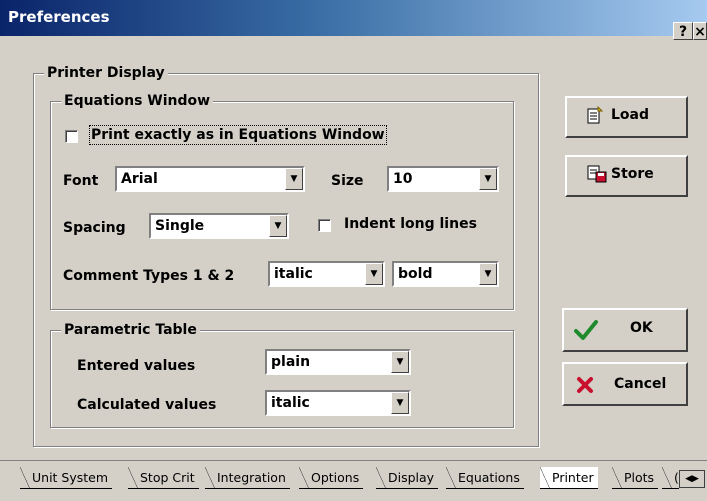 Image resolution: width=707 pixels, height=501 pixels. I want to click on calculated-values-label: Calculated values, so click(147, 405).